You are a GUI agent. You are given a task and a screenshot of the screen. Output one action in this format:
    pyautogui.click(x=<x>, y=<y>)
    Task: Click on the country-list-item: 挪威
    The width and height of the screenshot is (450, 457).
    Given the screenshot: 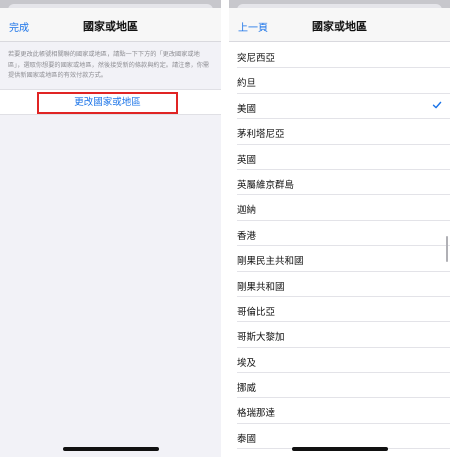 What is the action you would take?
    pyautogui.click(x=343, y=386)
    